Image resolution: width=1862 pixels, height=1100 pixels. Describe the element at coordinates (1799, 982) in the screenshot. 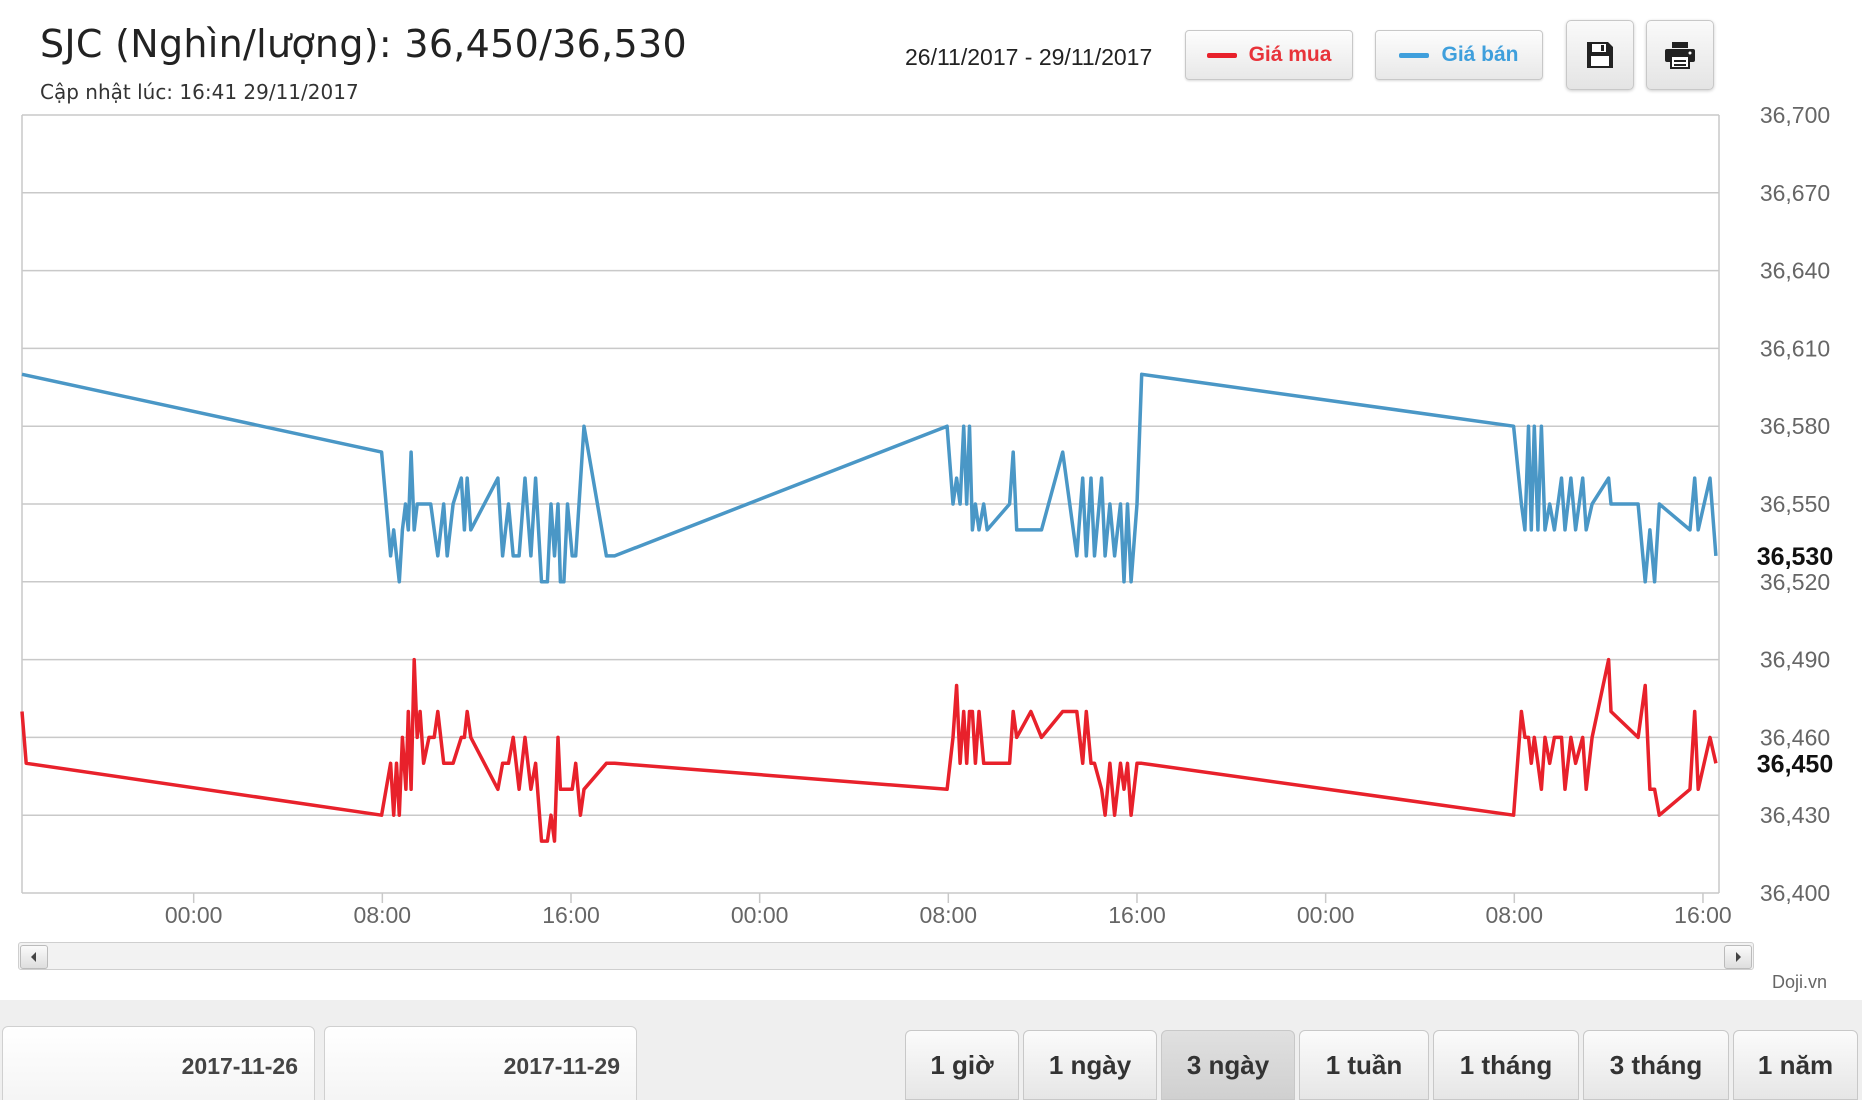

I see `source-credit: Doji.vn` at that location.